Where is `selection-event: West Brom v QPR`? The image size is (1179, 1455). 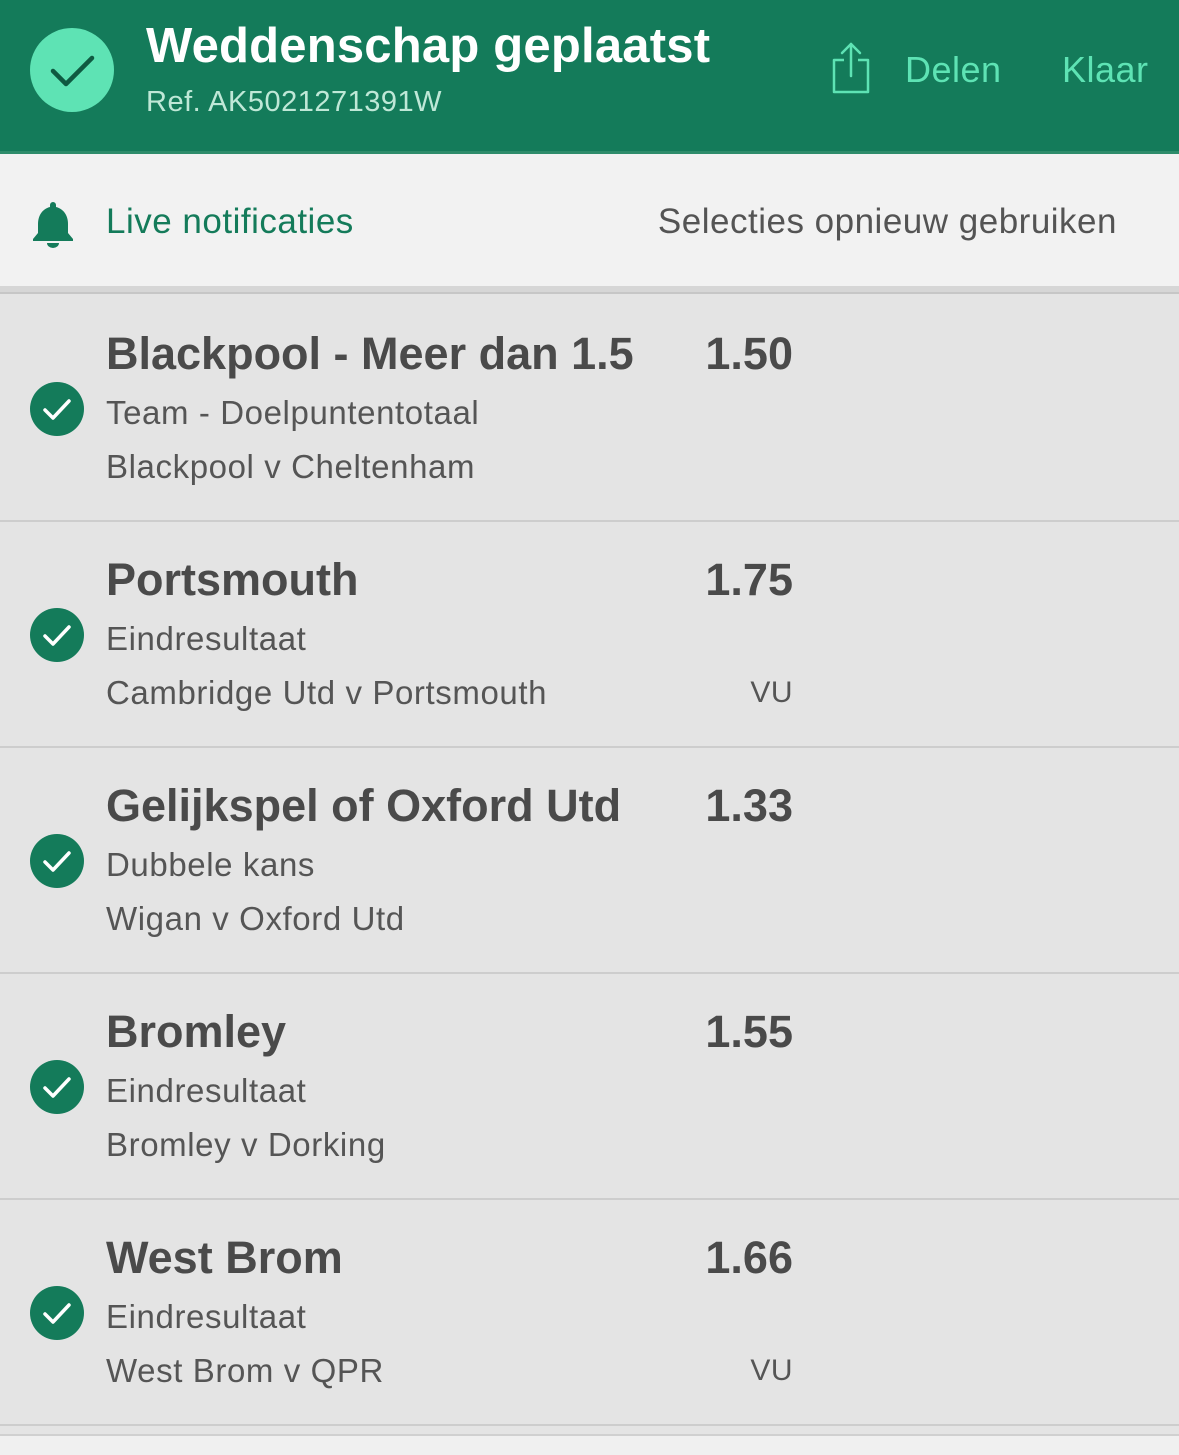 selection-event: West Brom v QPR is located at coordinates (245, 1370).